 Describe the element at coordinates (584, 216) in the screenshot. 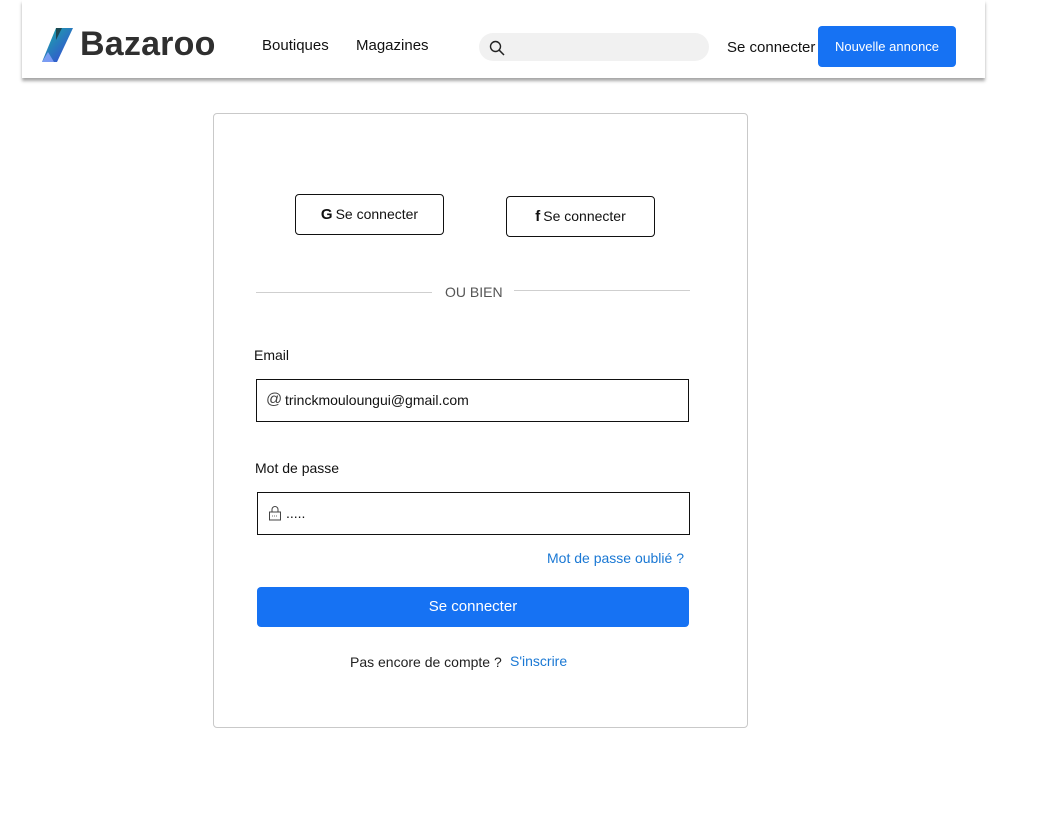

I see `facebook-login-label: Se connecter` at that location.